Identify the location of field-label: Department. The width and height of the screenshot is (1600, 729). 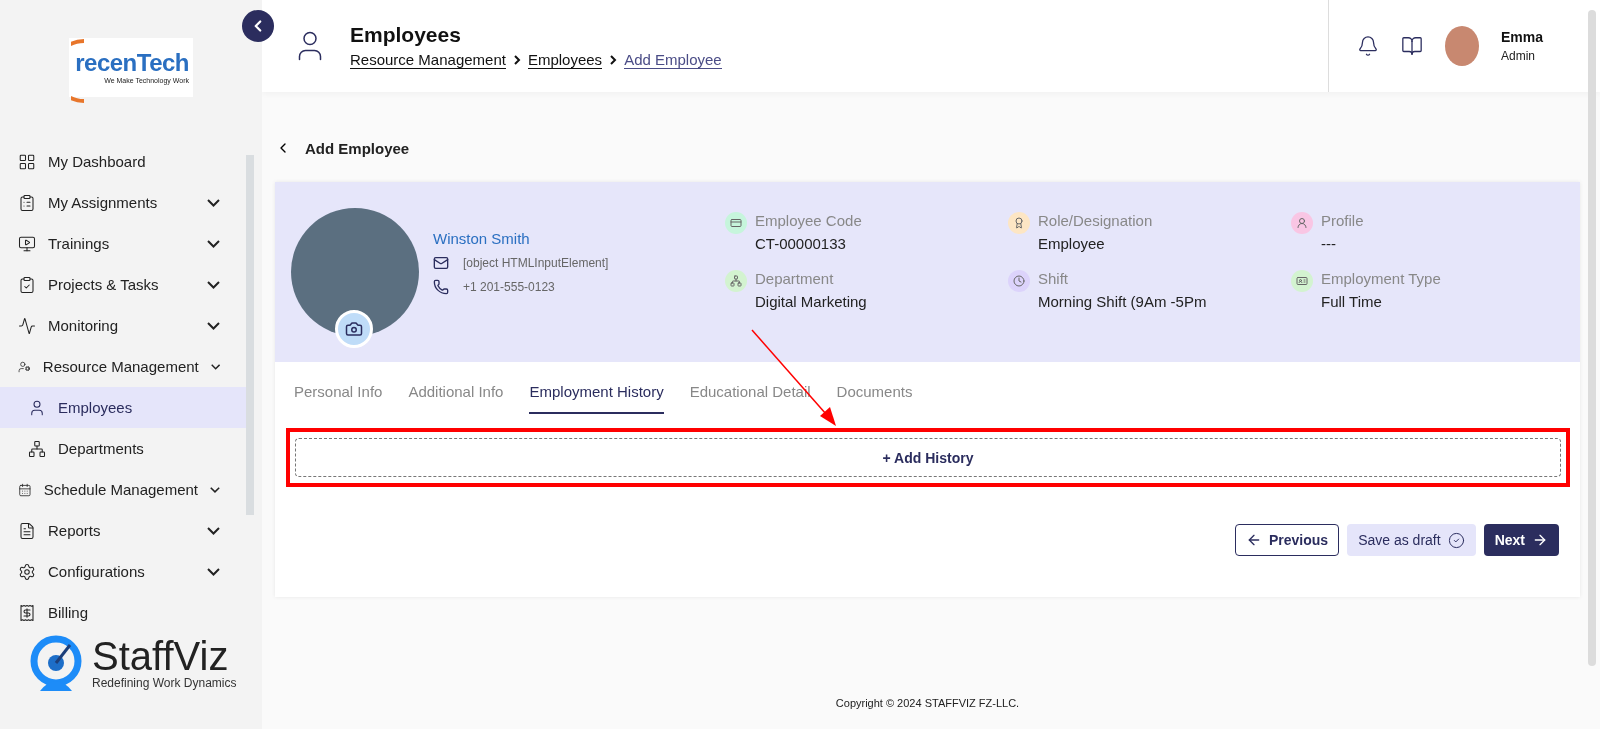
(795, 278).